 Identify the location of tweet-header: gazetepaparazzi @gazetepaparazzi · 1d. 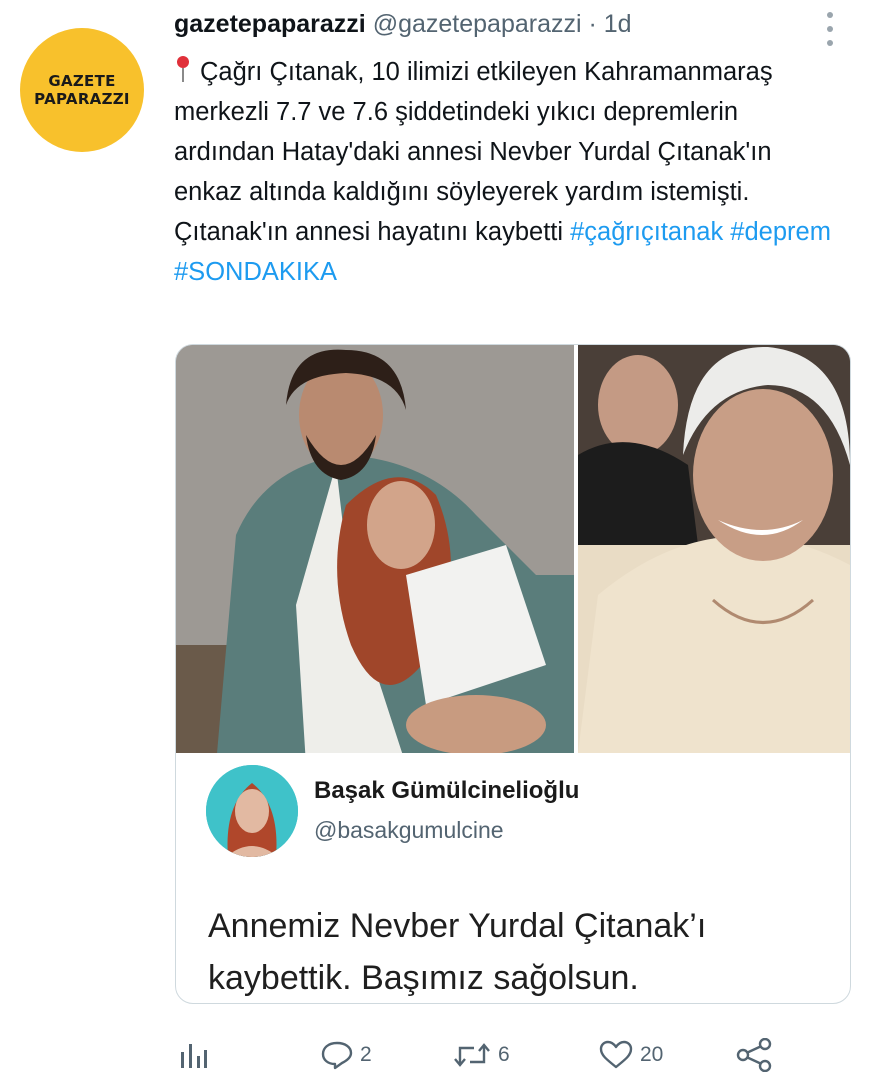
(403, 24).